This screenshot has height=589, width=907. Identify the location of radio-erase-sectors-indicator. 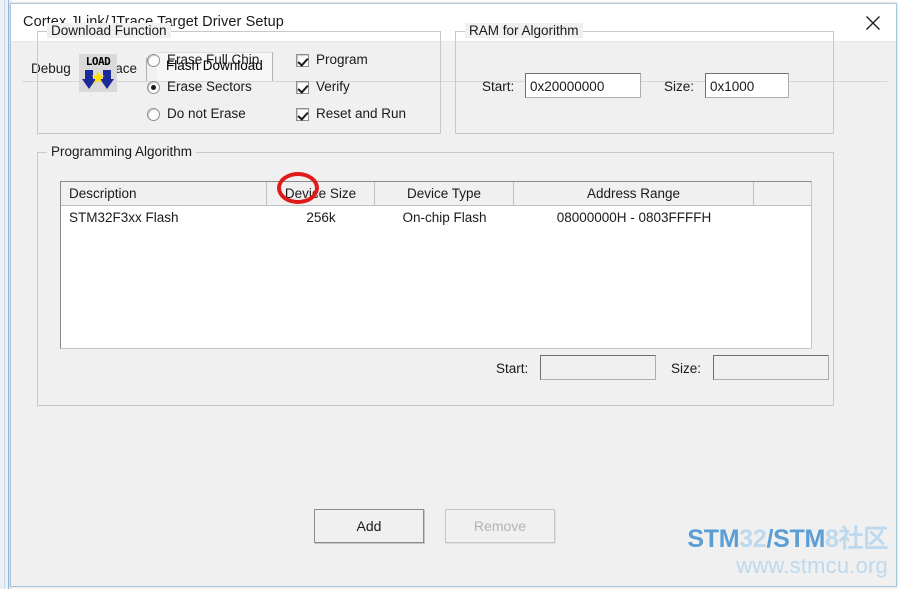
(153, 87).